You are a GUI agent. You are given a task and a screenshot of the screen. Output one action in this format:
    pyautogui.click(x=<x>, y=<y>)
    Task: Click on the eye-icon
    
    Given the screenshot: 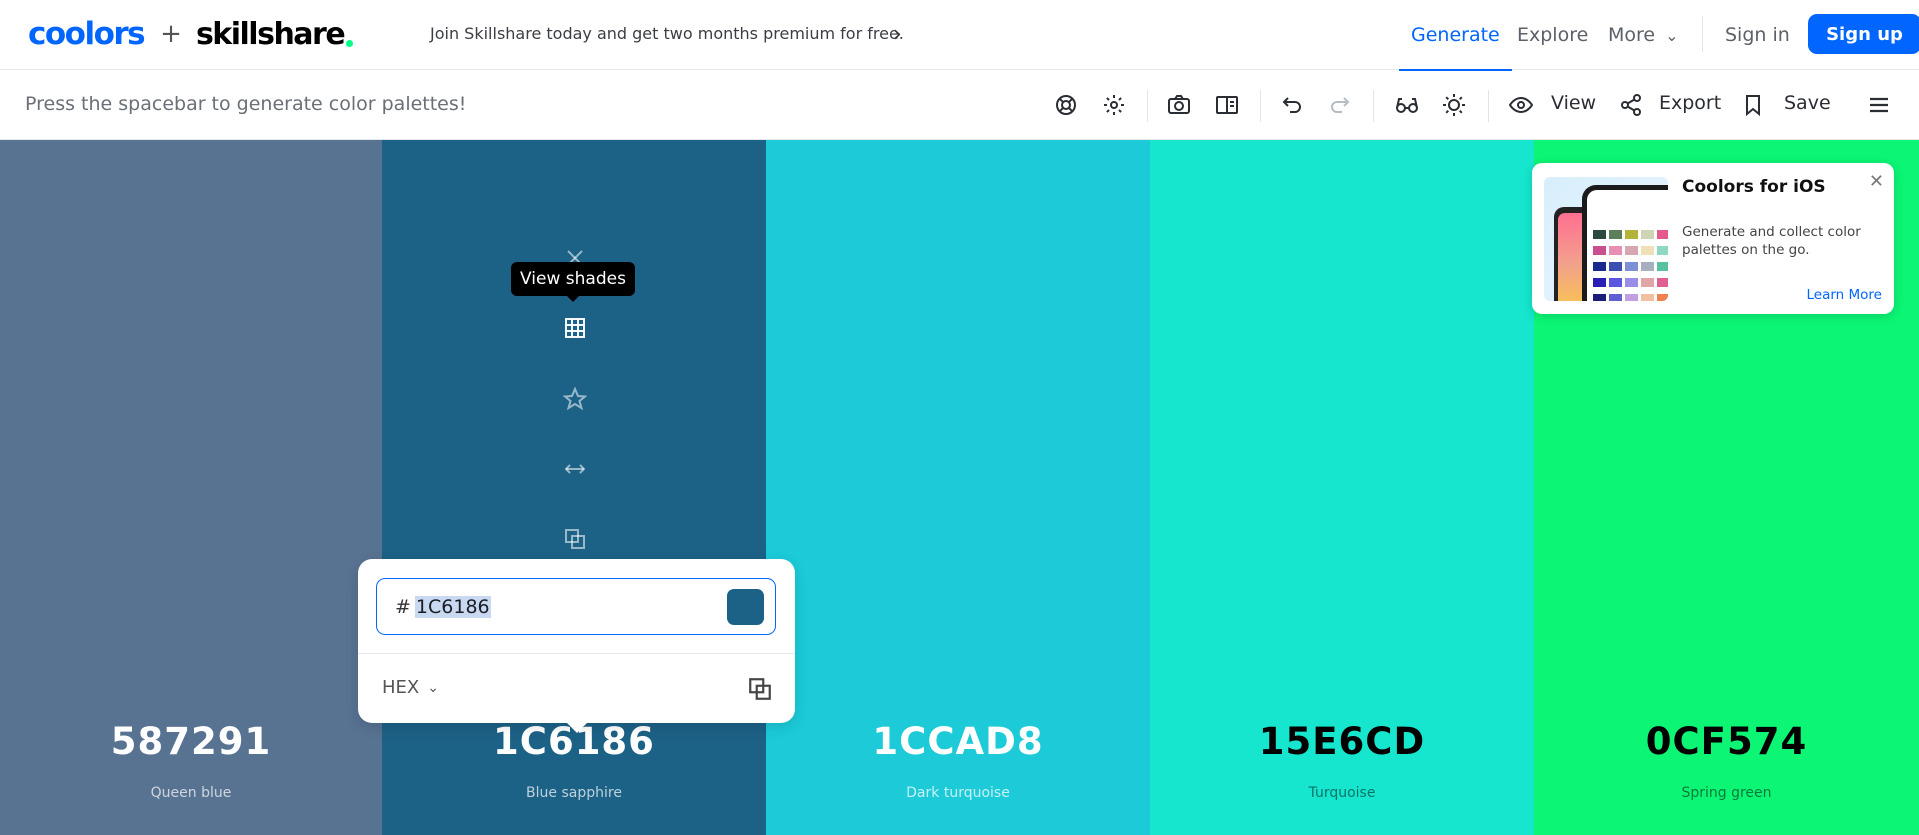 What is the action you would take?
    pyautogui.click(x=1521, y=105)
    